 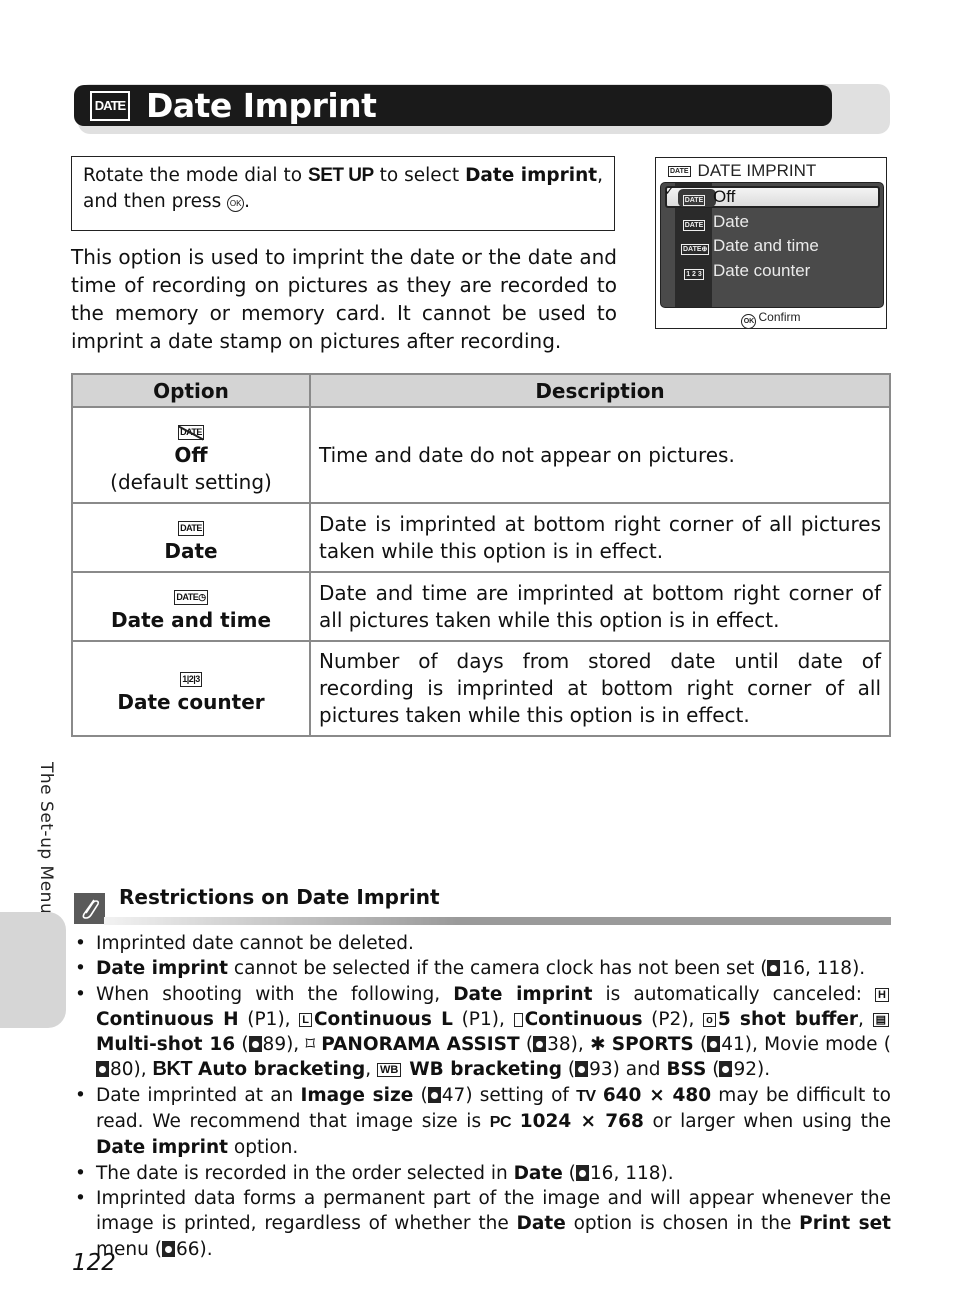 What do you see at coordinates (166, 1045) in the screenshot?
I see `bold-term: Multi-shot 16` at bounding box center [166, 1045].